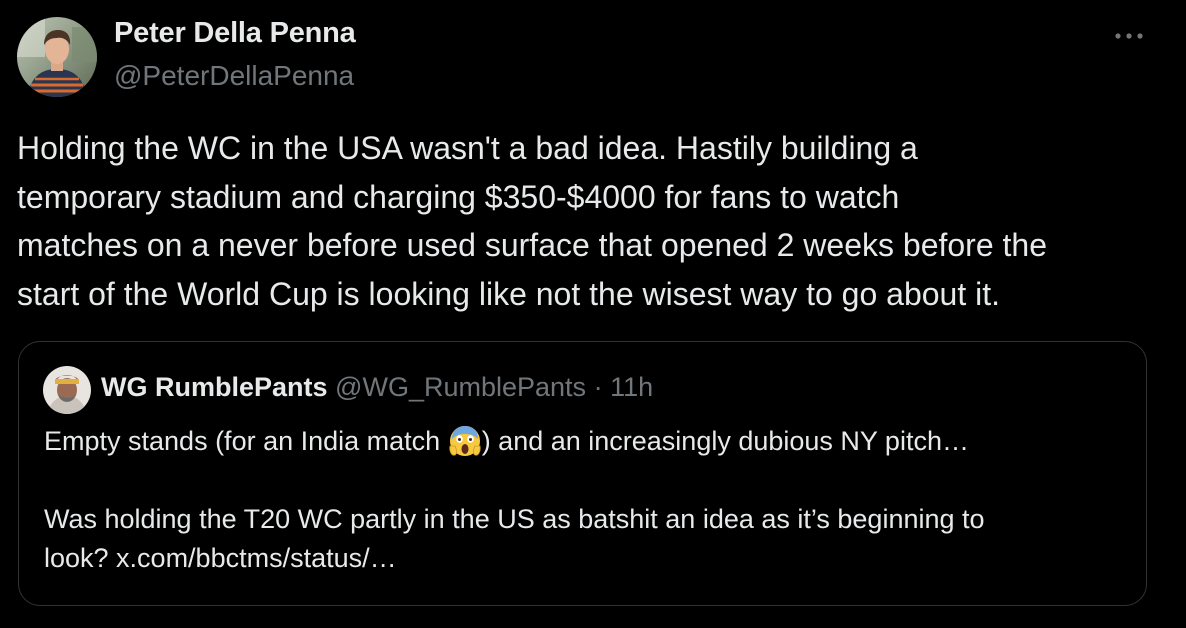  Describe the element at coordinates (465, 441) in the screenshot. I see `face-screaming-in-fear-icon` at that location.